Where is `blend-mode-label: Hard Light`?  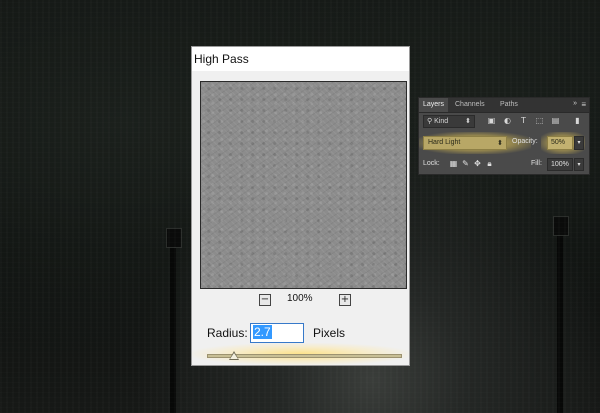
blend-mode-label: Hard Light is located at coordinates (444, 142).